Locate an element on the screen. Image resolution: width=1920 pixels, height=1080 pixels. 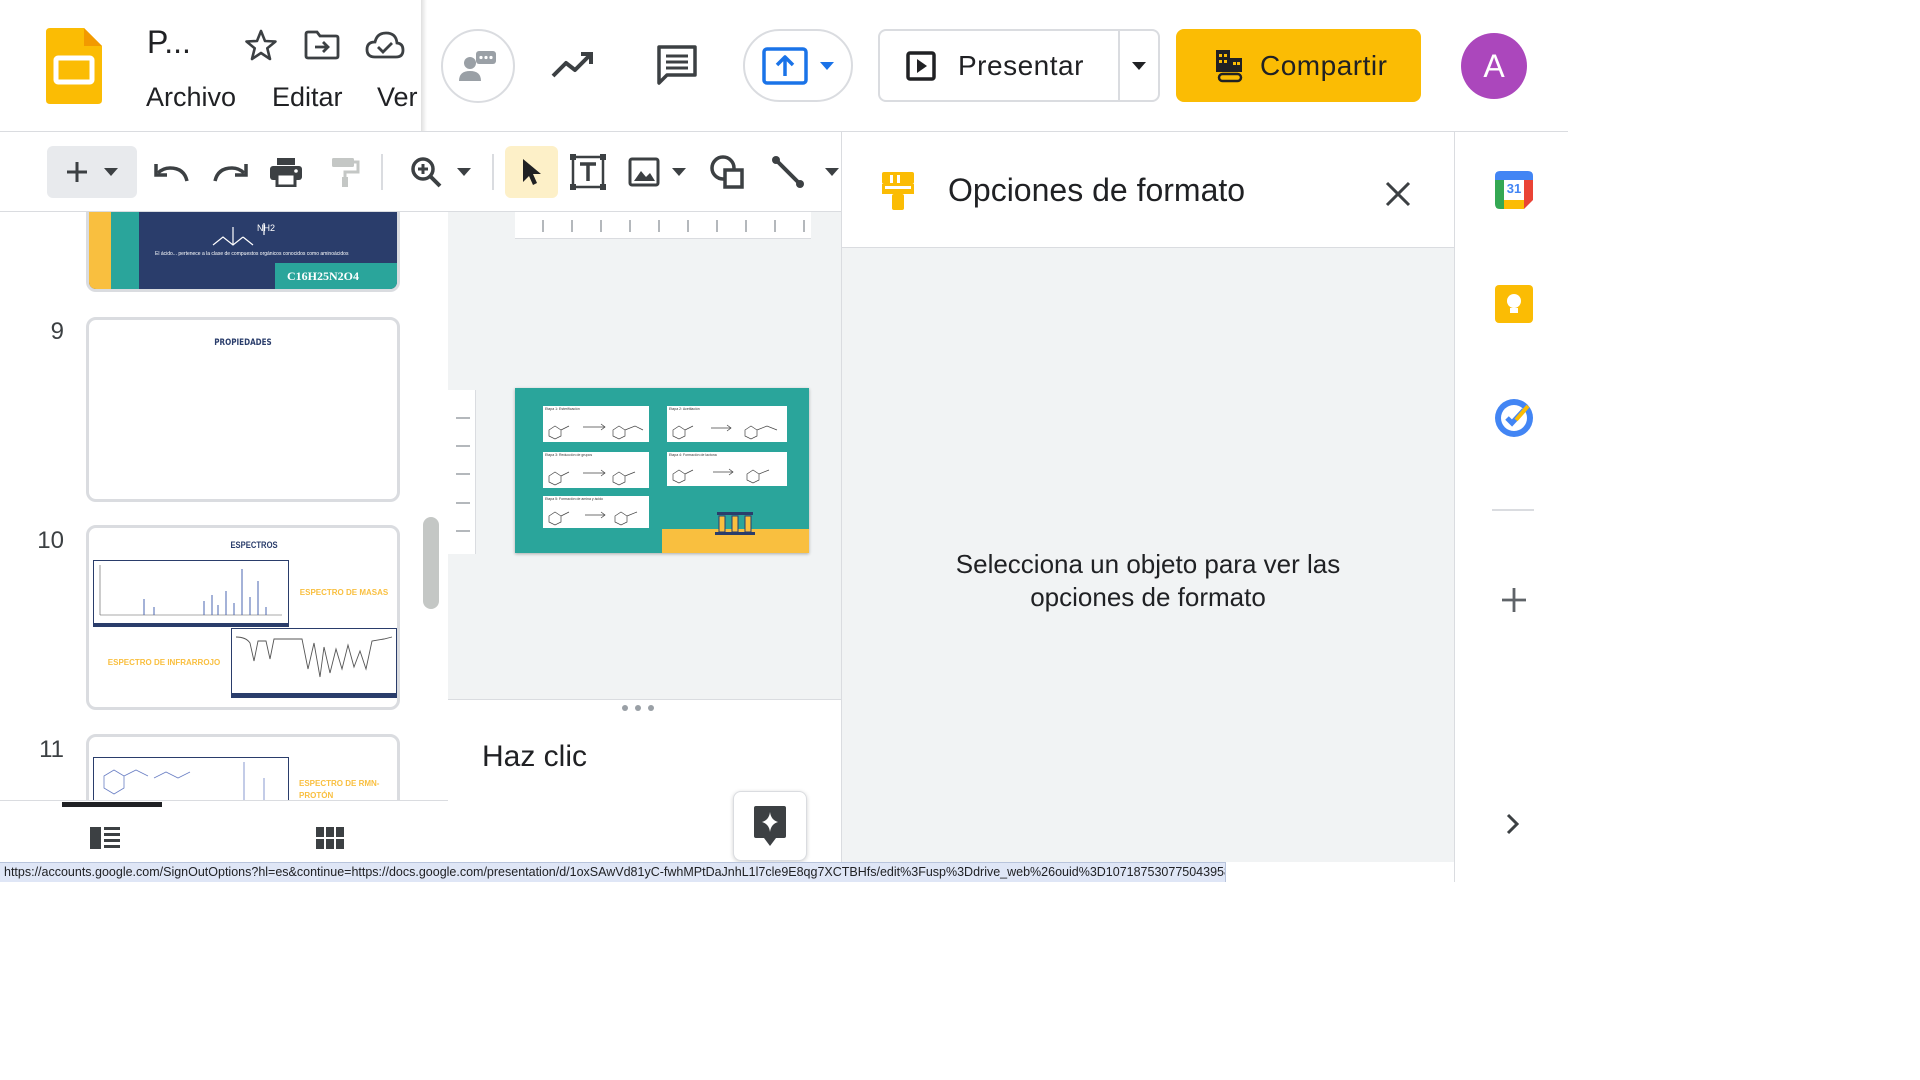
title-area-shadow is located at coordinates (424, 65).